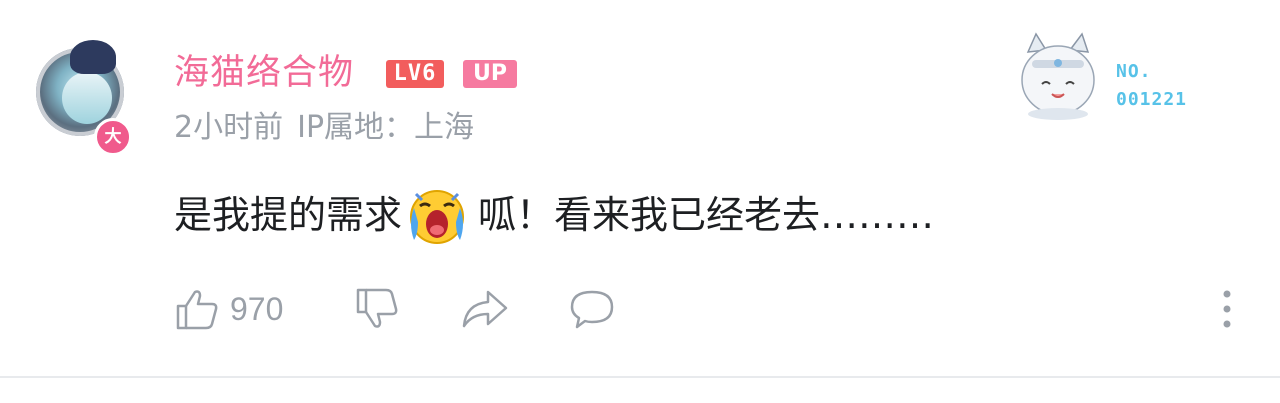 The height and width of the screenshot is (403, 1280). I want to click on fan-badge: NO. 001221, so click(1110, 75).